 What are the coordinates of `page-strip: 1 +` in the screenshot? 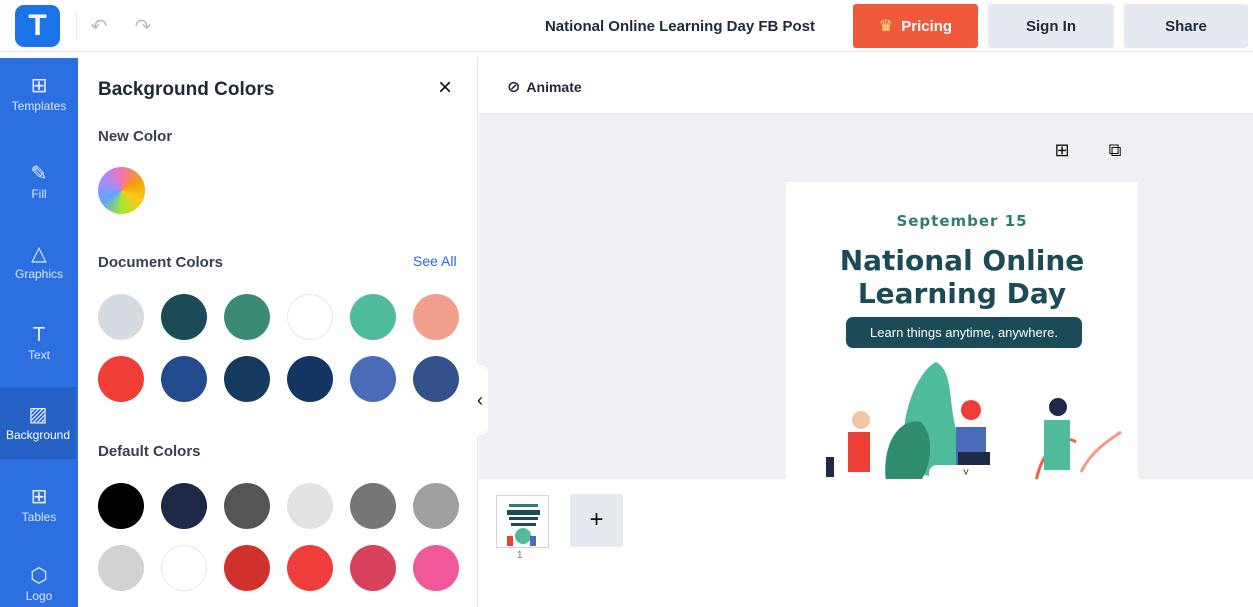 It's located at (866, 543).